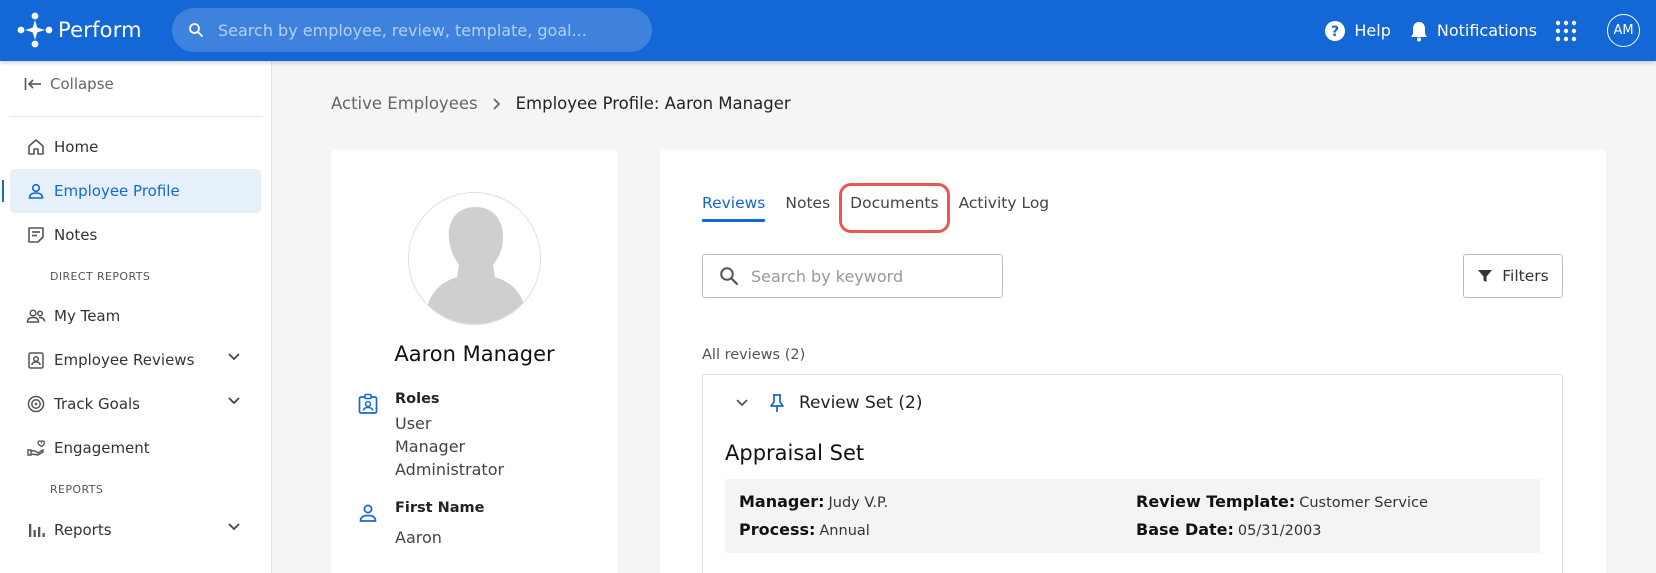 The image size is (1656, 573). I want to click on roles-label: Roles, so click(417, 399).